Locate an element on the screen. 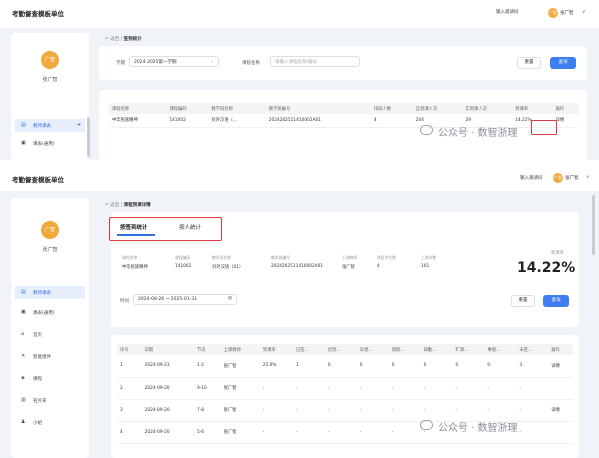  breadcrumb-current: 签到统计 is located at coordinates (132, 39).